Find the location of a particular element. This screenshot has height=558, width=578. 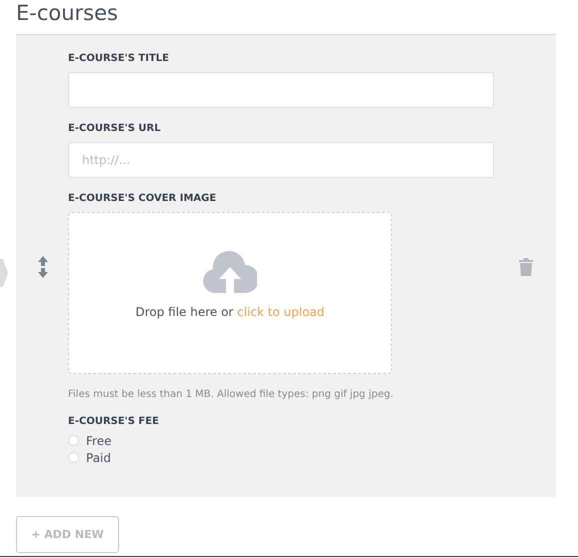

option-label: Paid is located at coordinates (99, 457).